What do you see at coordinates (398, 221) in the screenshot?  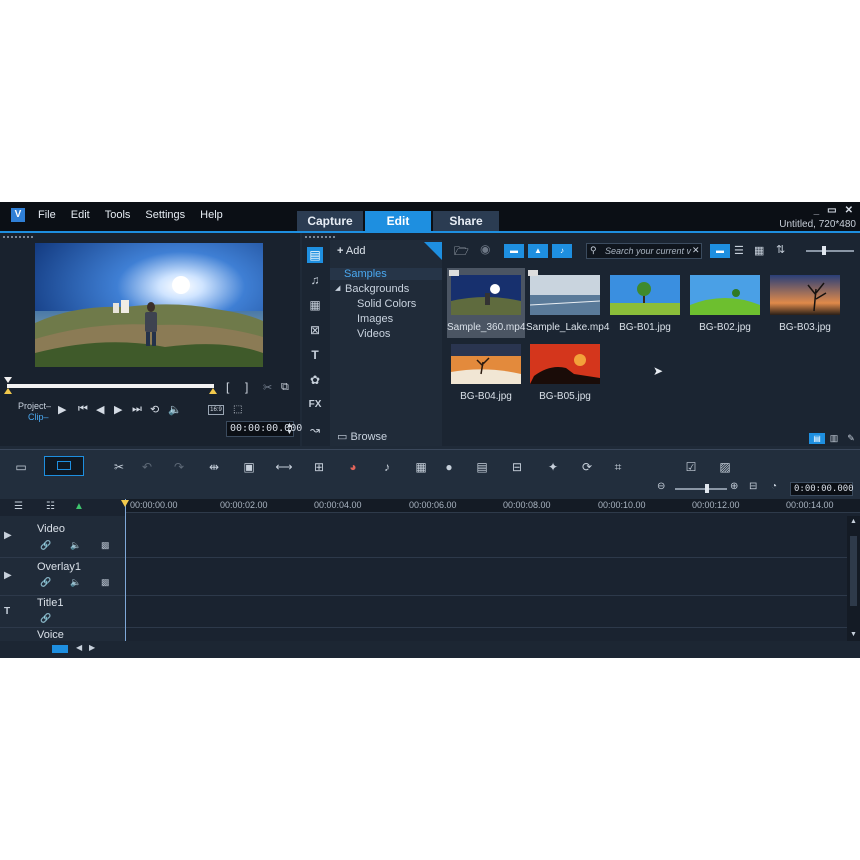 I see `tab-edit: Edit` at bounding box center [398, 221].